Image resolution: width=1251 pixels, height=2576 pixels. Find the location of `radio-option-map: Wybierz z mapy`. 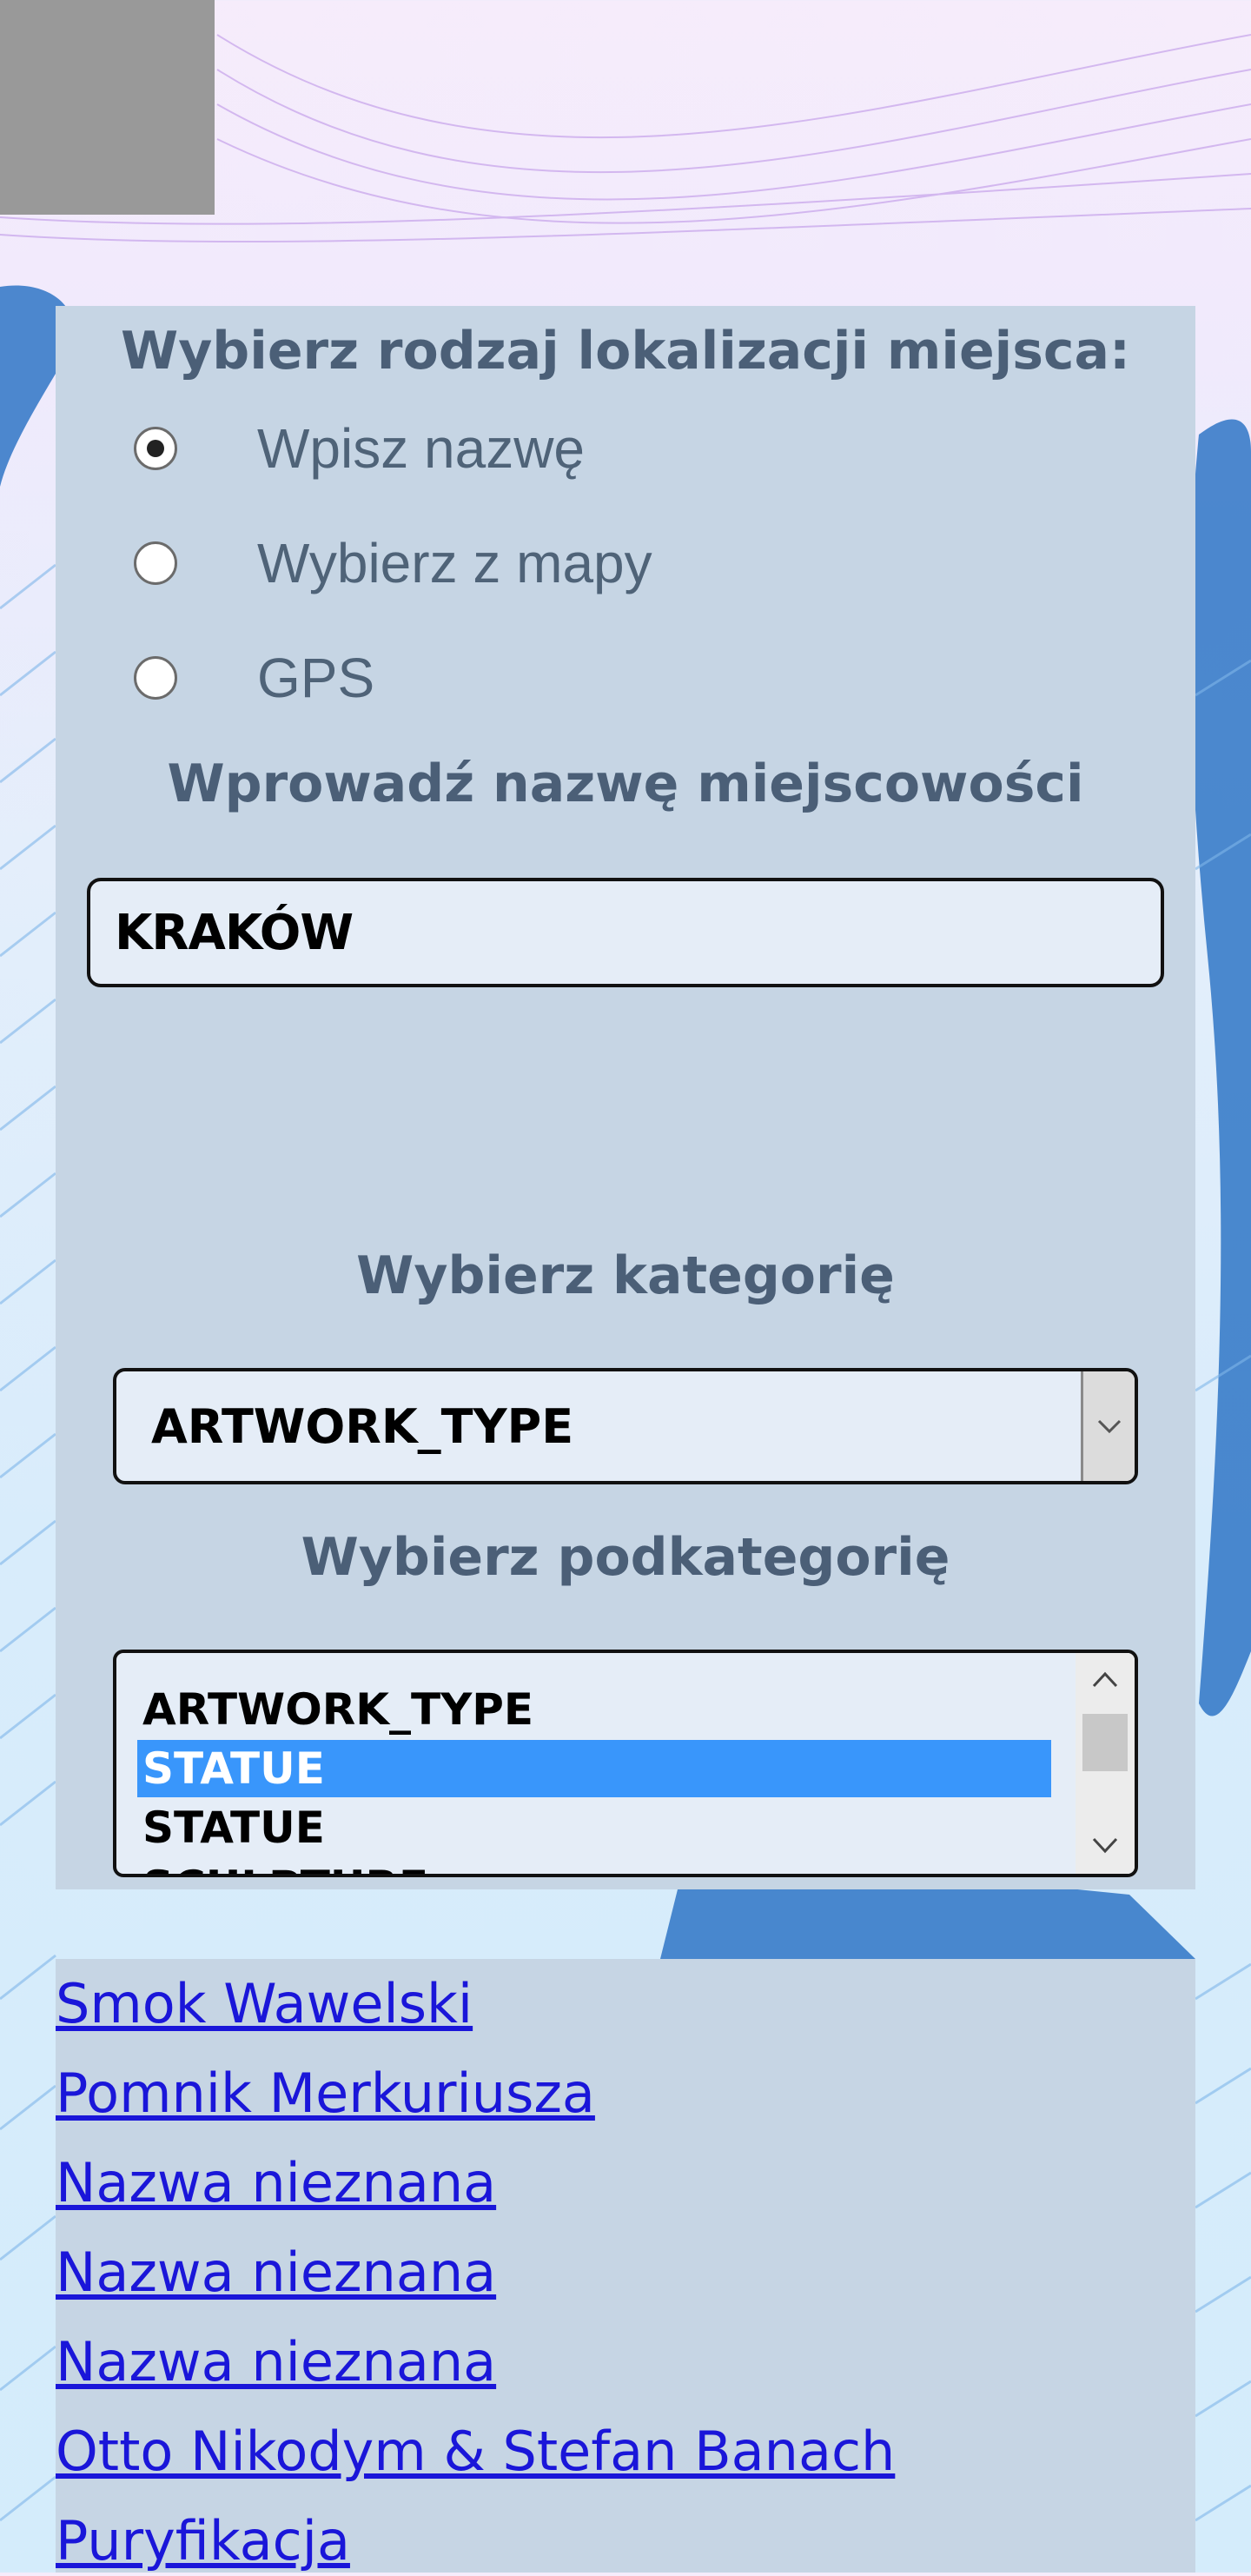

radio-option-map: Wybierz z mapy is located at coordinates (393, 563).